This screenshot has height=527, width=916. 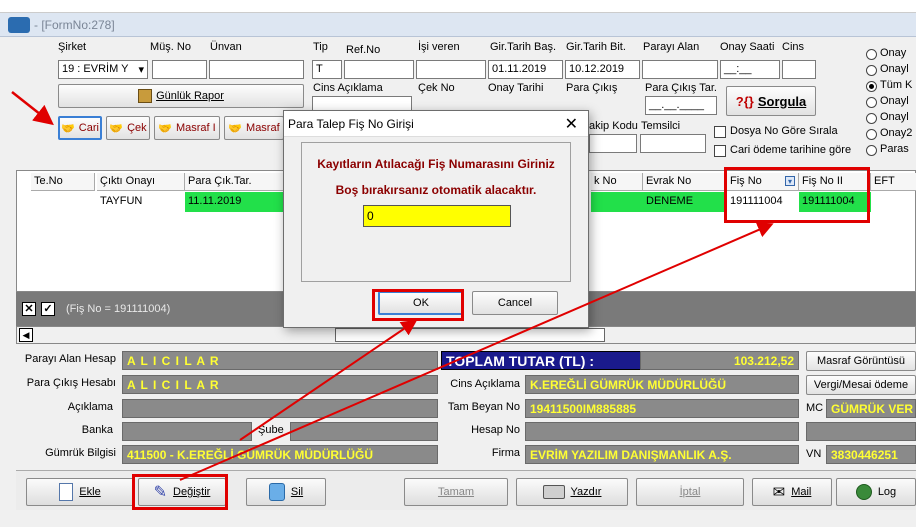 What do you see at coordinates (771, 101) in the screenshot?
I see `sorgula-button: ?{} Sorgula` at bounding box center [771, 101].